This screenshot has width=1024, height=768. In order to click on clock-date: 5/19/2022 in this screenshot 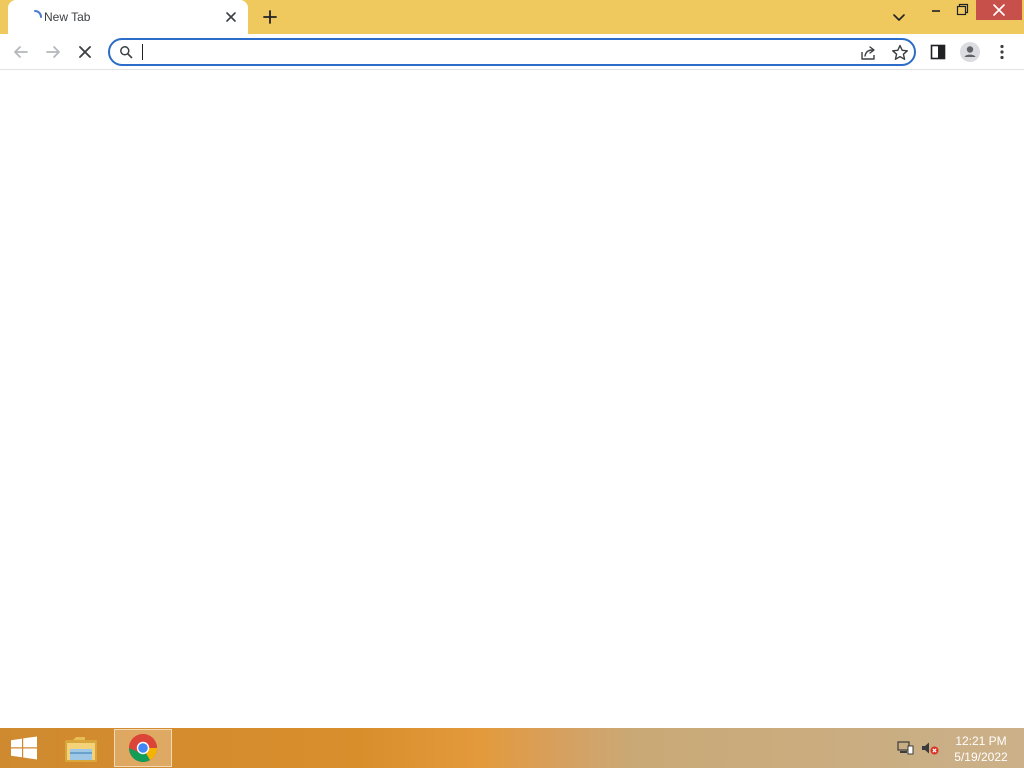, I will do `click(981, 757)`.